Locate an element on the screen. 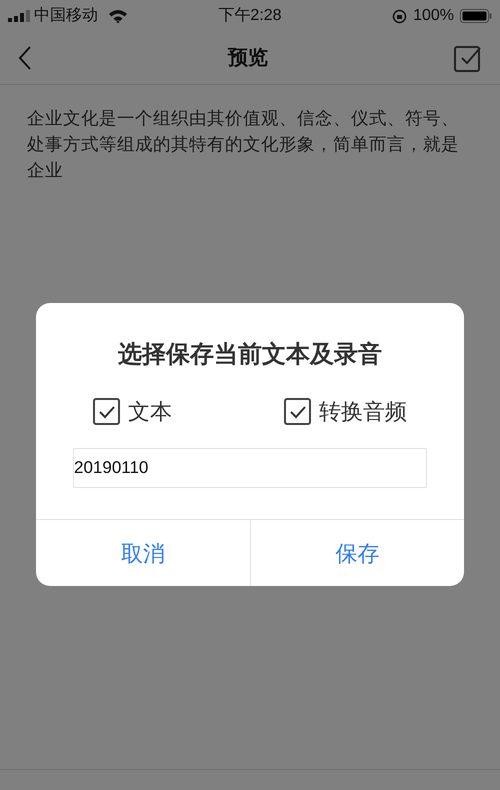 This screenshot has height=790, width=500. save-button: 保存 is located at coordinates (357, 553).